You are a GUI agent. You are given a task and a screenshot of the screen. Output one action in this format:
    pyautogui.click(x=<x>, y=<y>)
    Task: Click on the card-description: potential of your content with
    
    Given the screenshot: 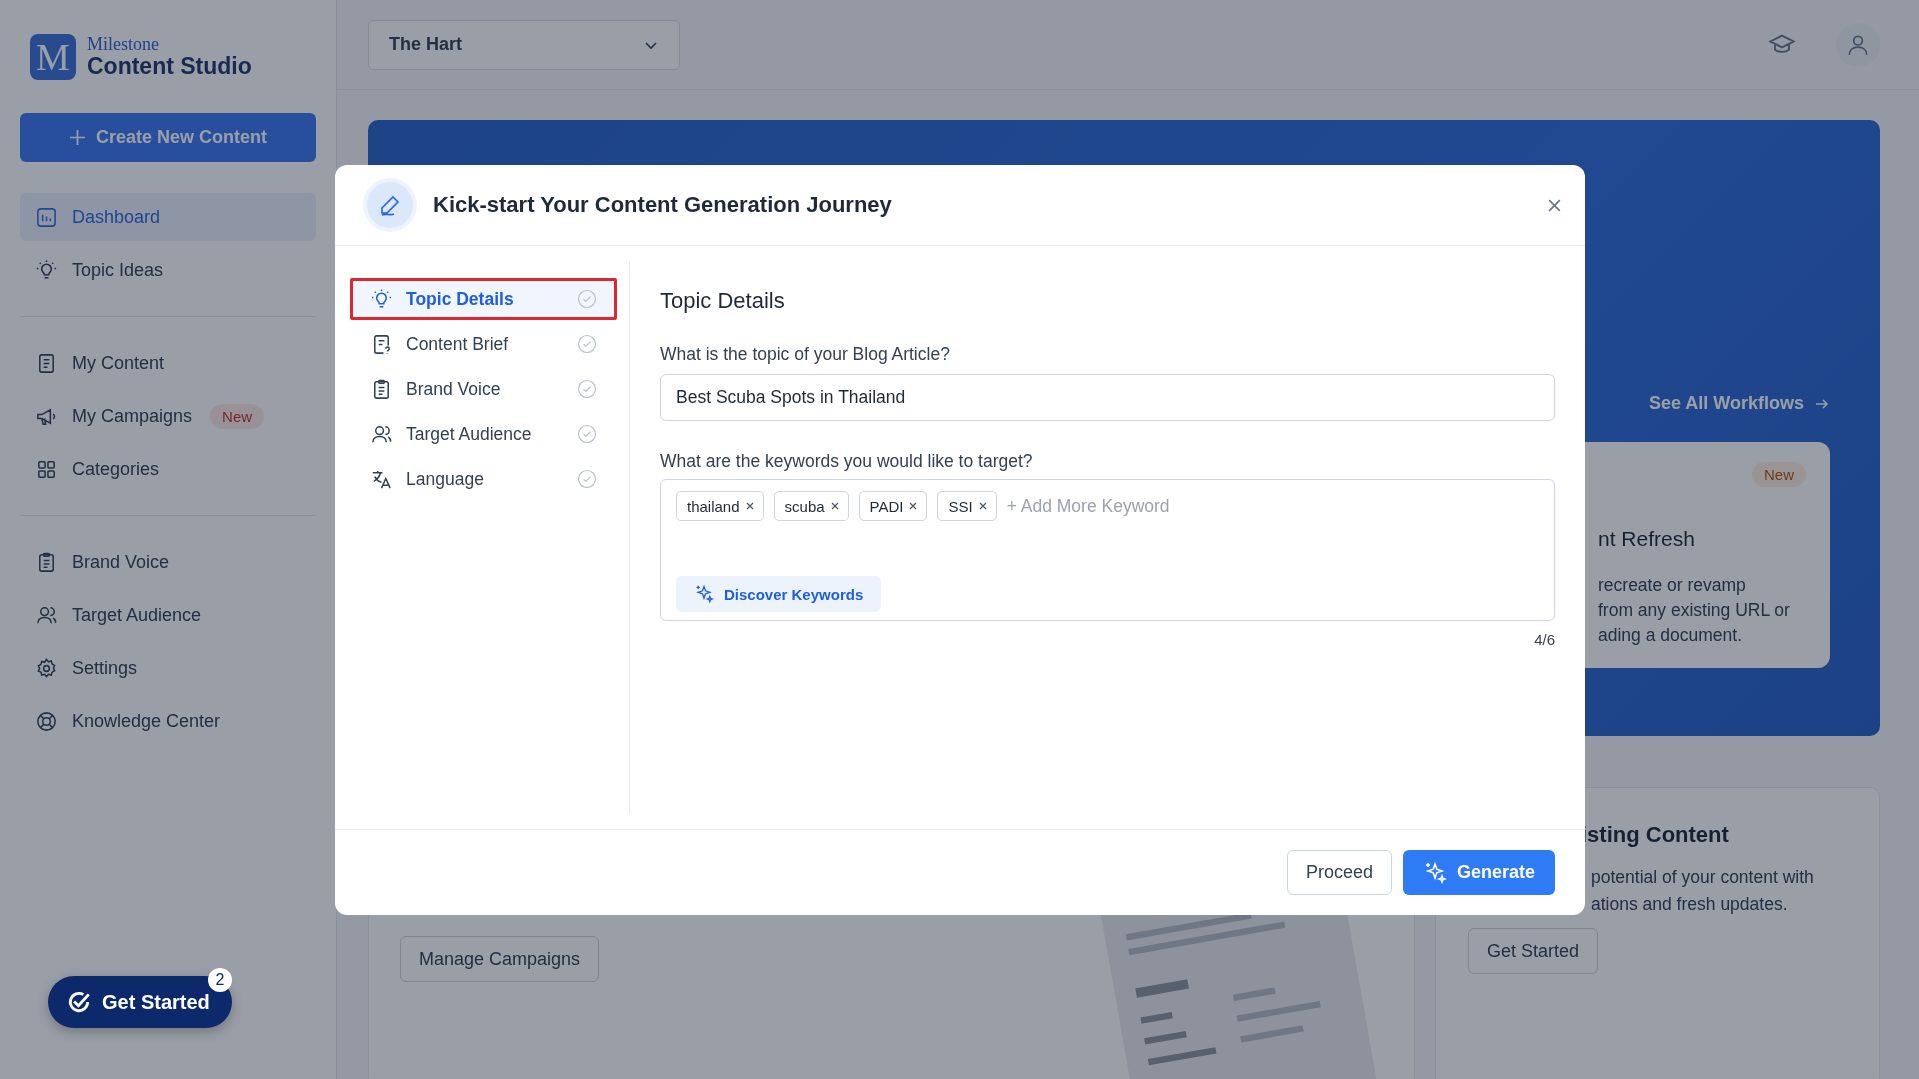 What is the action you would take?
    pyautogui.click(x=1702, y=877)
    